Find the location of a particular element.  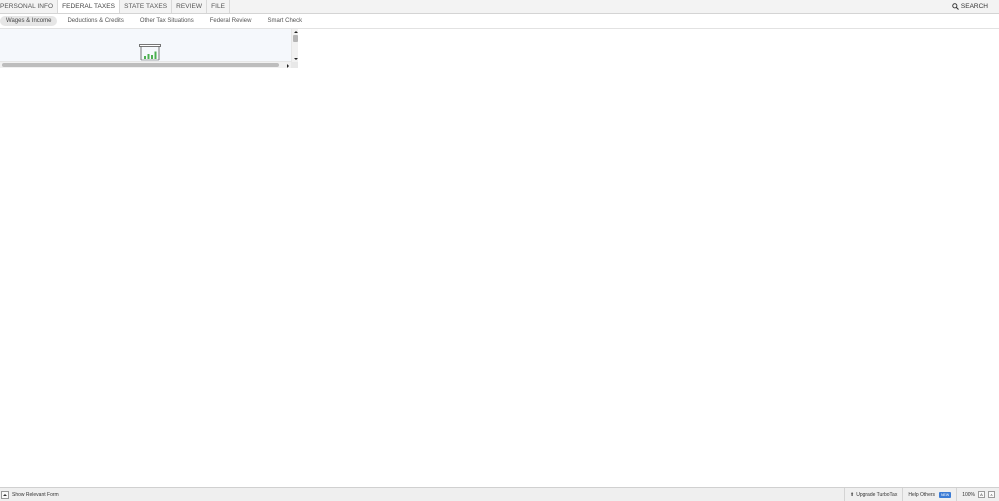

upgrade-turbotax-link: ⬆ Upgrade TurboTax is located at coordinates (873, 494).